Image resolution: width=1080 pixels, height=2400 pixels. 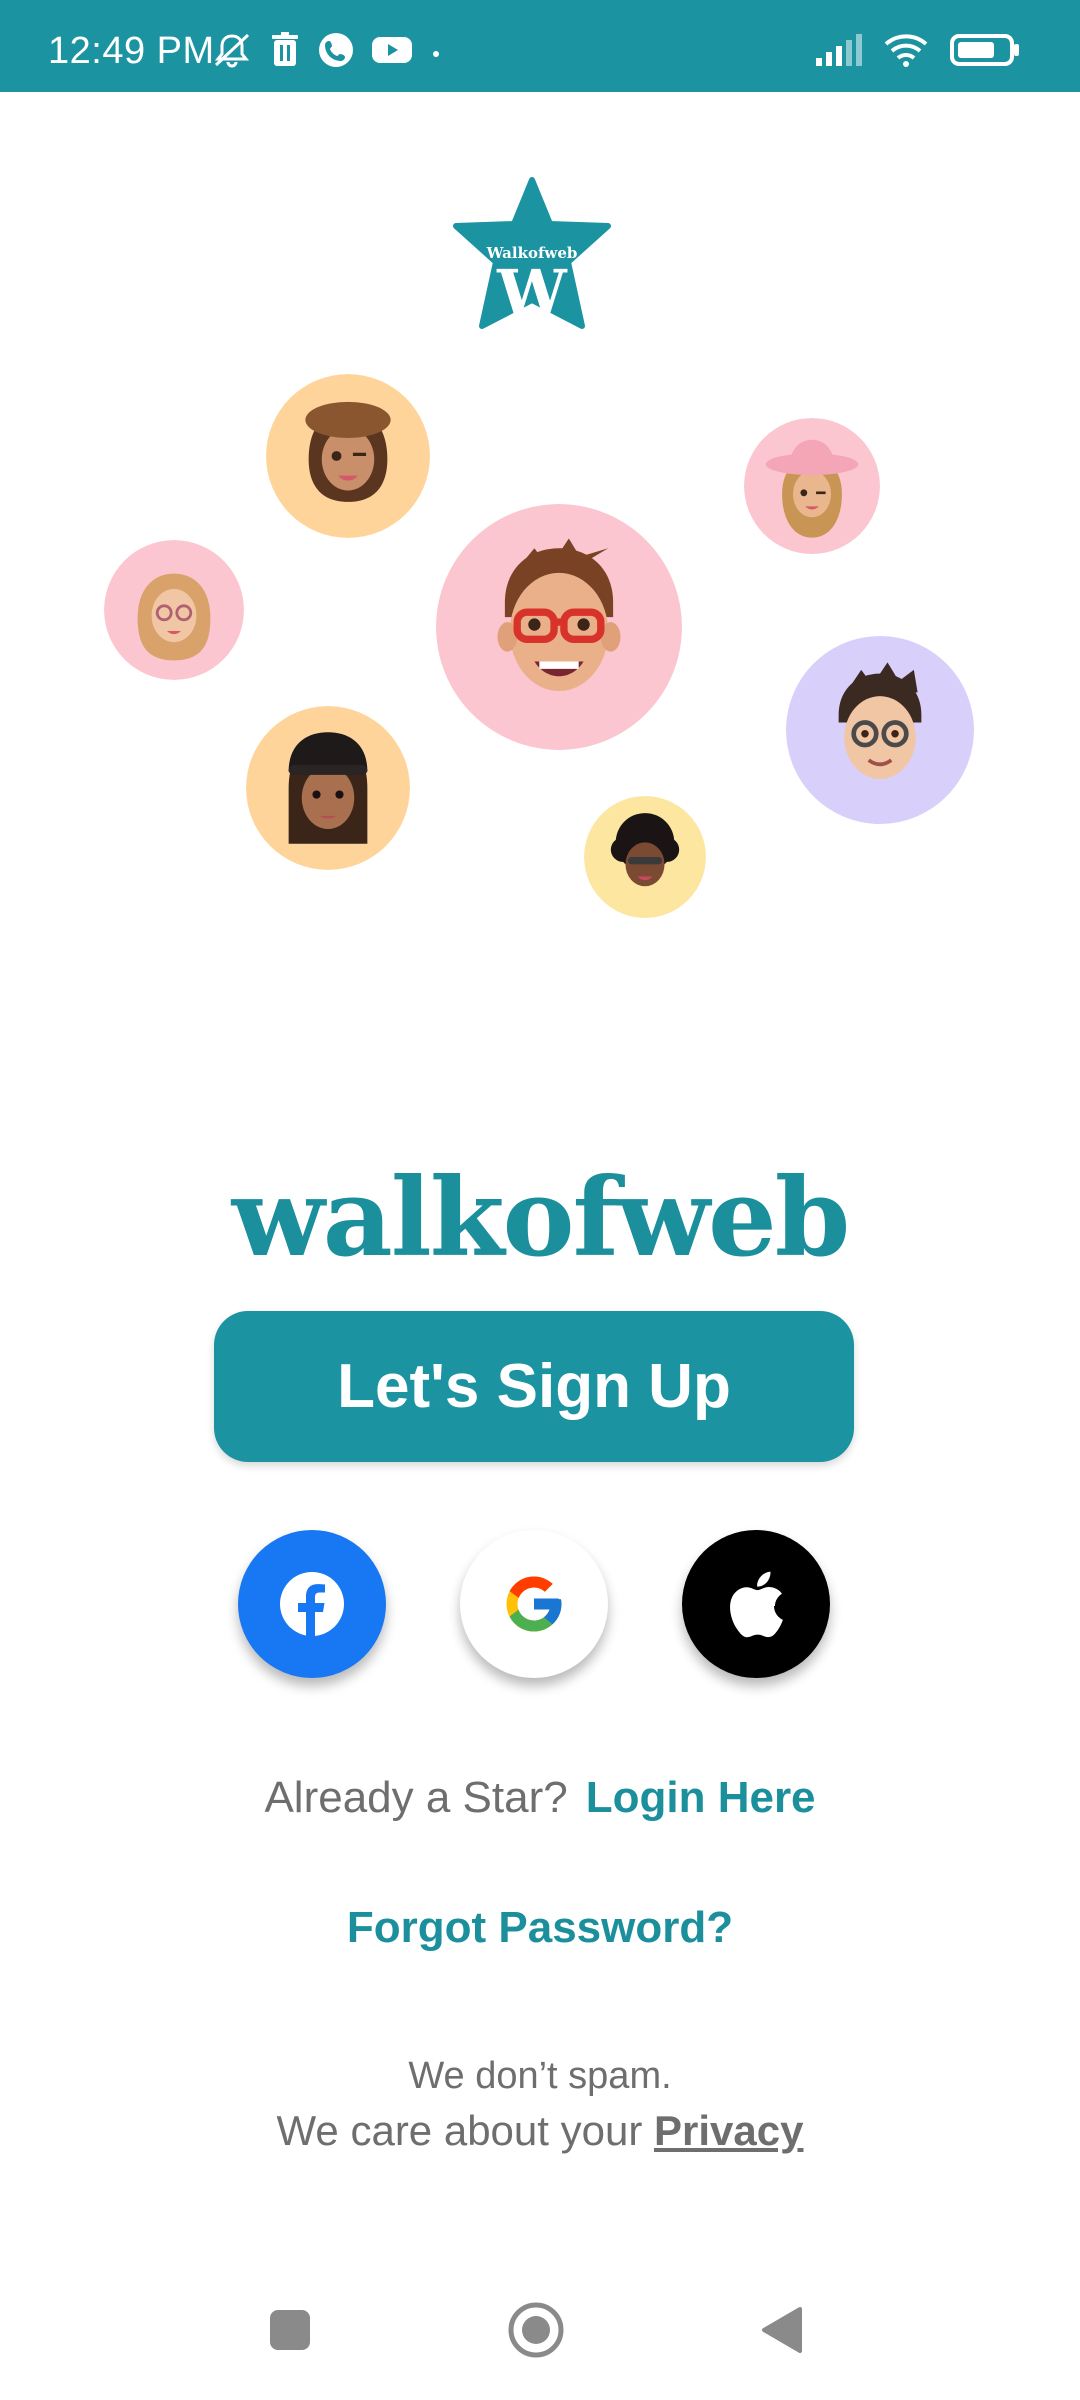 I want to click on facebook-login-button, so click(x=312, y=1604).